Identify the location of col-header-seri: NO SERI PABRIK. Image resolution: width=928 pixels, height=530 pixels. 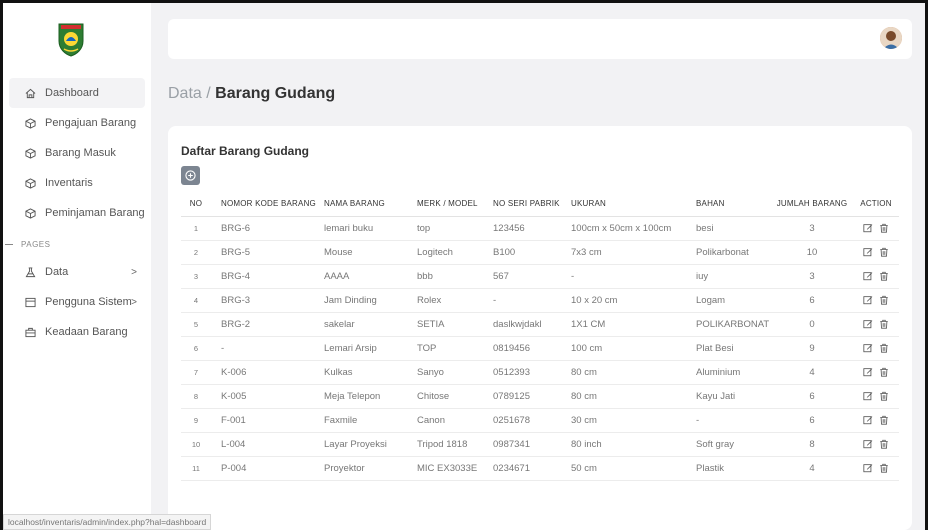
(532, 204).